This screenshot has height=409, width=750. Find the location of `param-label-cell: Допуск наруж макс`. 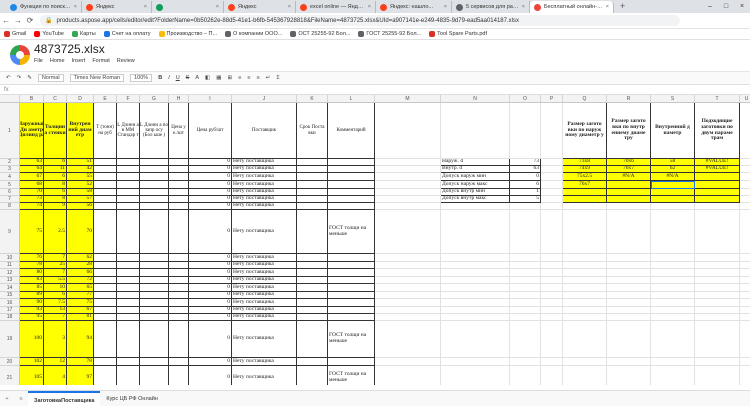

param-label-cell: Допуск наруж макс is located at coordinates (475, 185).